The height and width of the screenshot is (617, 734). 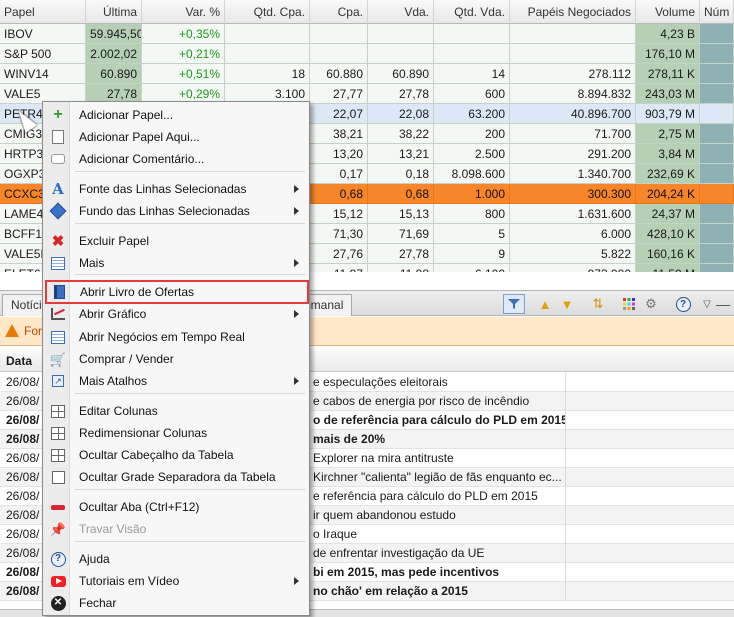 What do you see at coordinates (58, 337) in the screenshot?
I see `realtime-icon` at bounding box center [58, 337].